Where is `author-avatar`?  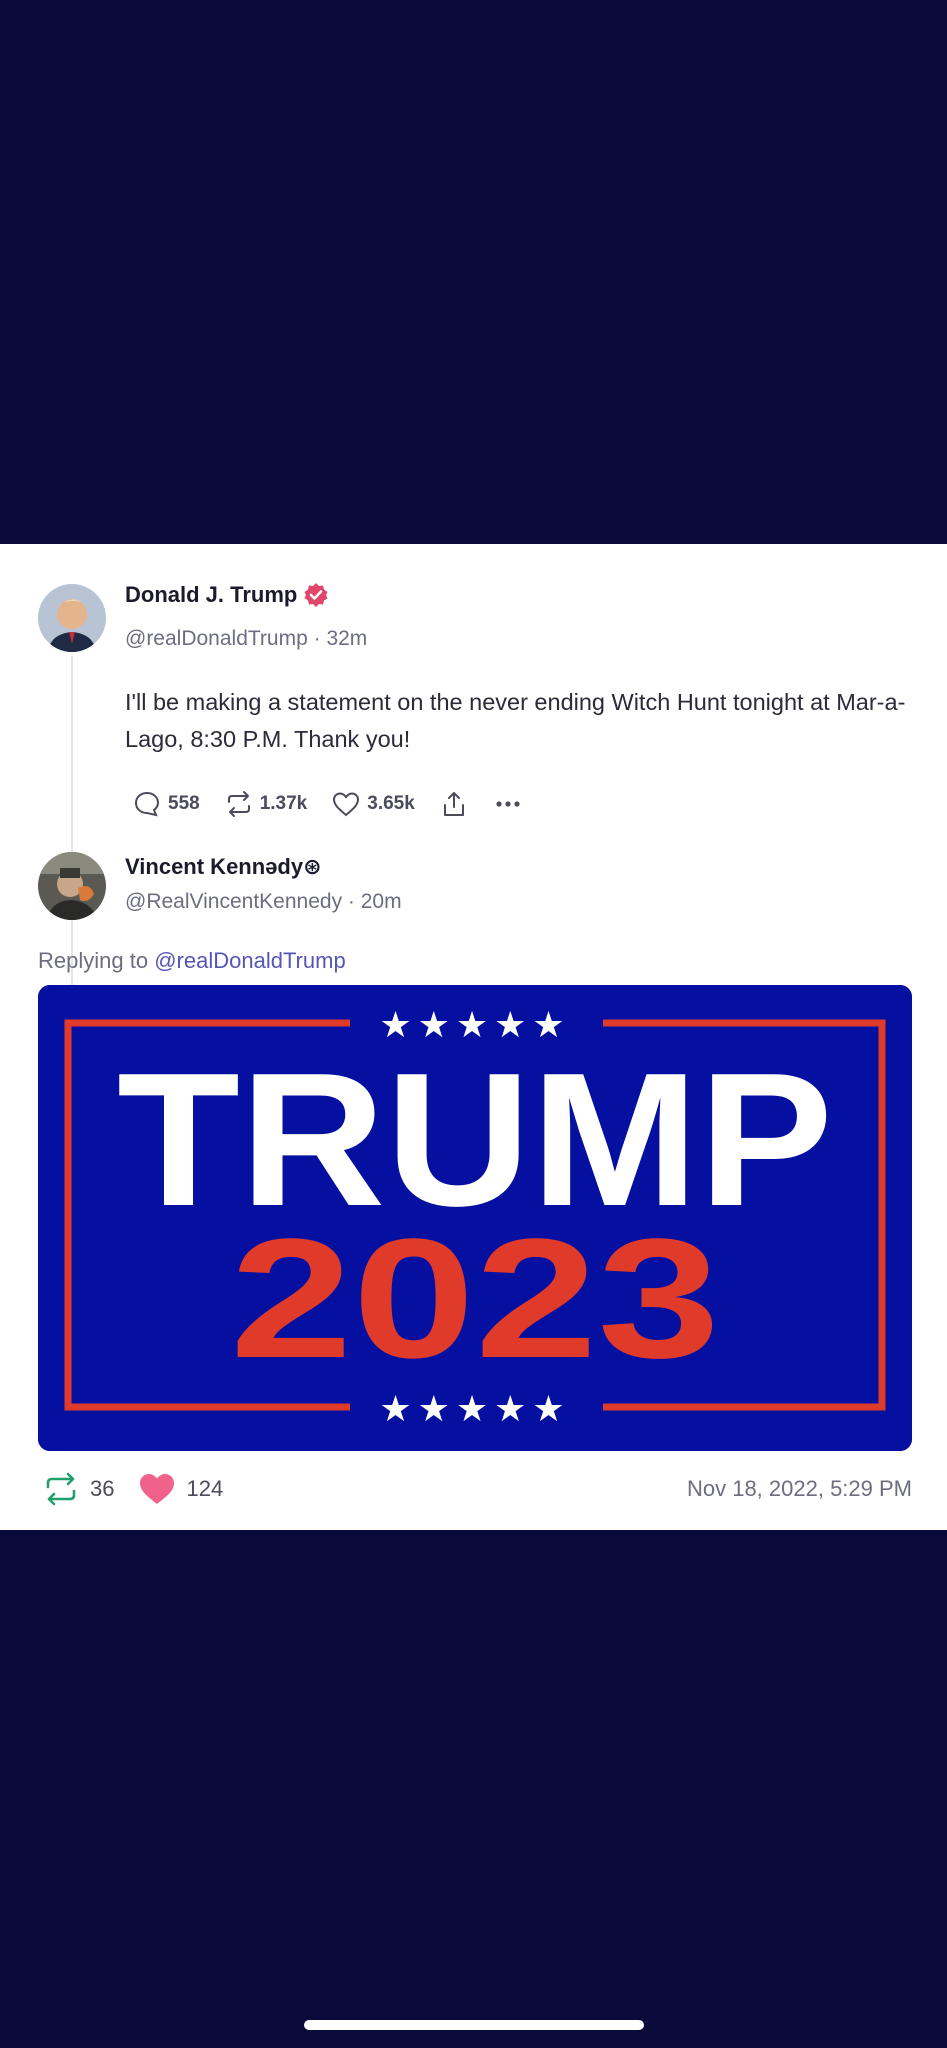
author-avatar is located at coordinates (72, 618).